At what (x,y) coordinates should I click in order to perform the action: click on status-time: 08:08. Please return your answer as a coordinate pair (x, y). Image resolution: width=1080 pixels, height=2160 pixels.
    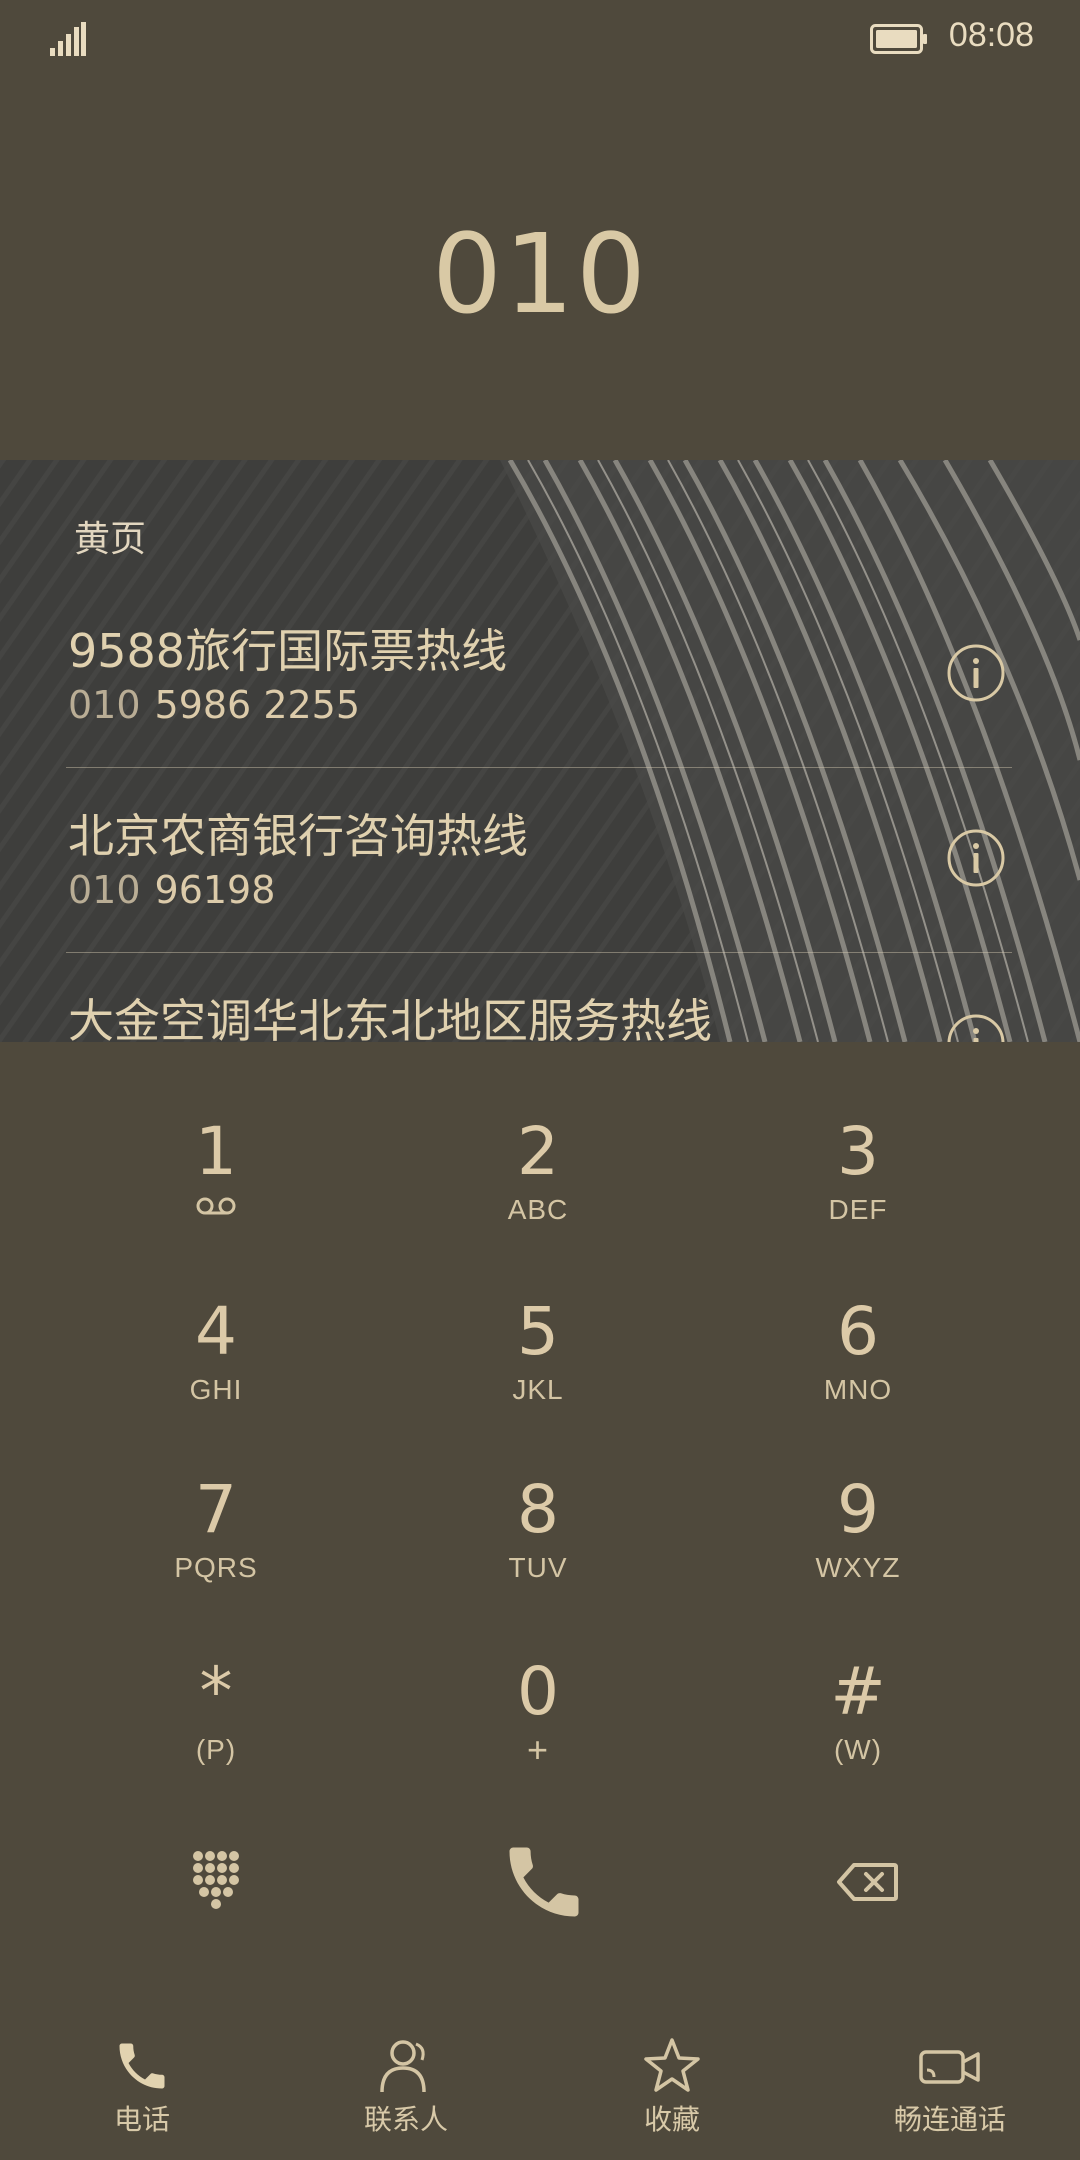
    Looking at the image, I should click on (991, 35).